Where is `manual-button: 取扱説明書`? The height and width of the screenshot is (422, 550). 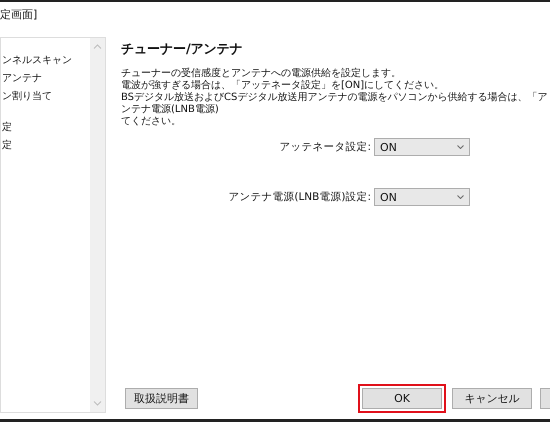
manual-button: 取扱説明書 is located at coordinates (161, 398).